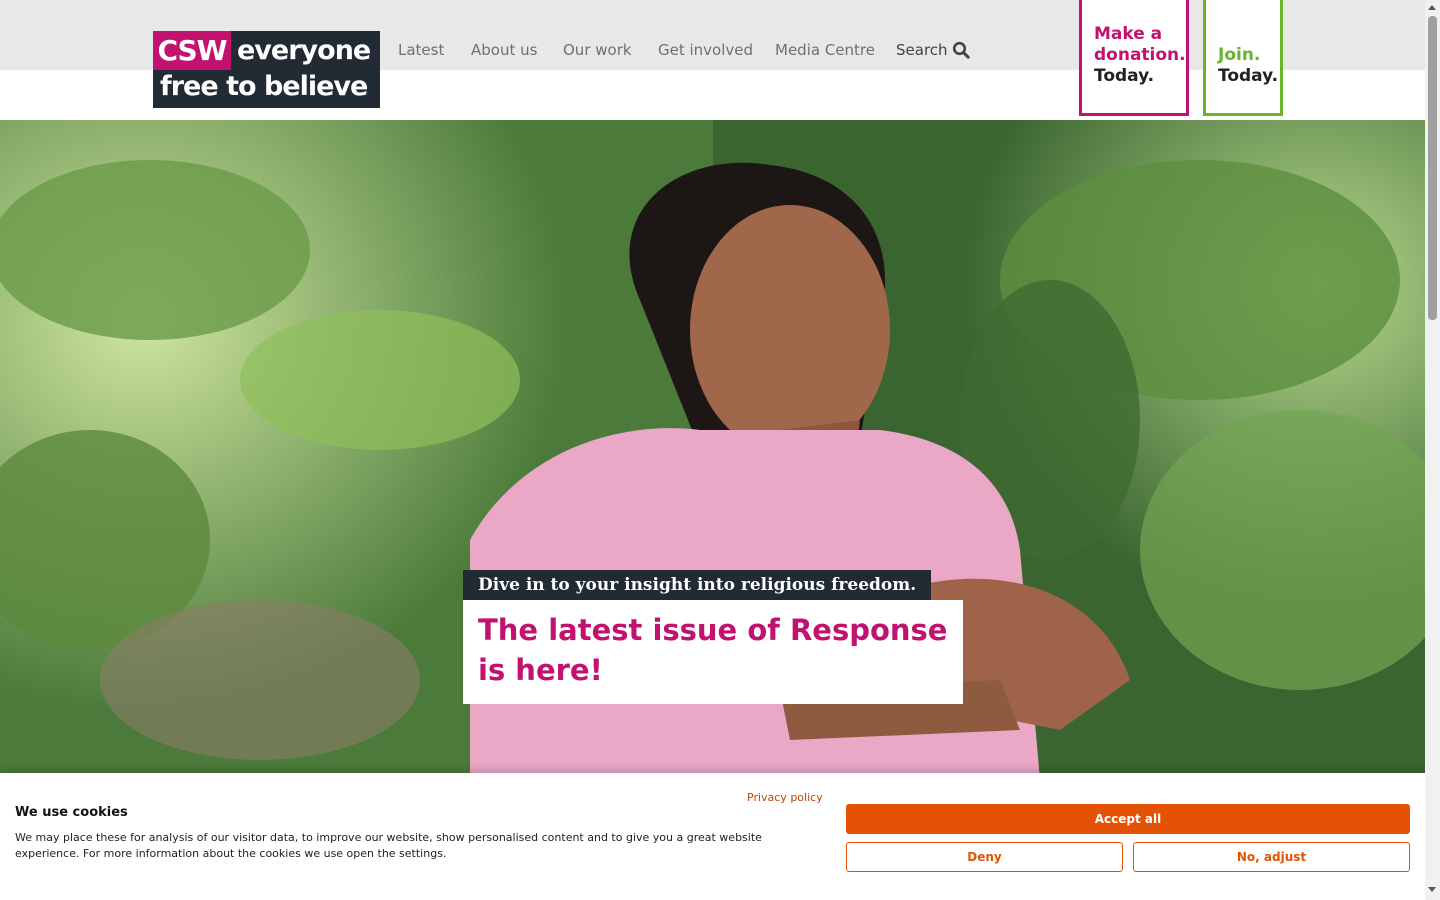 Image resolution: width=1440 pixels, height=900 pixels. I want to click on join-line-1: Join., so click(1239, 55).